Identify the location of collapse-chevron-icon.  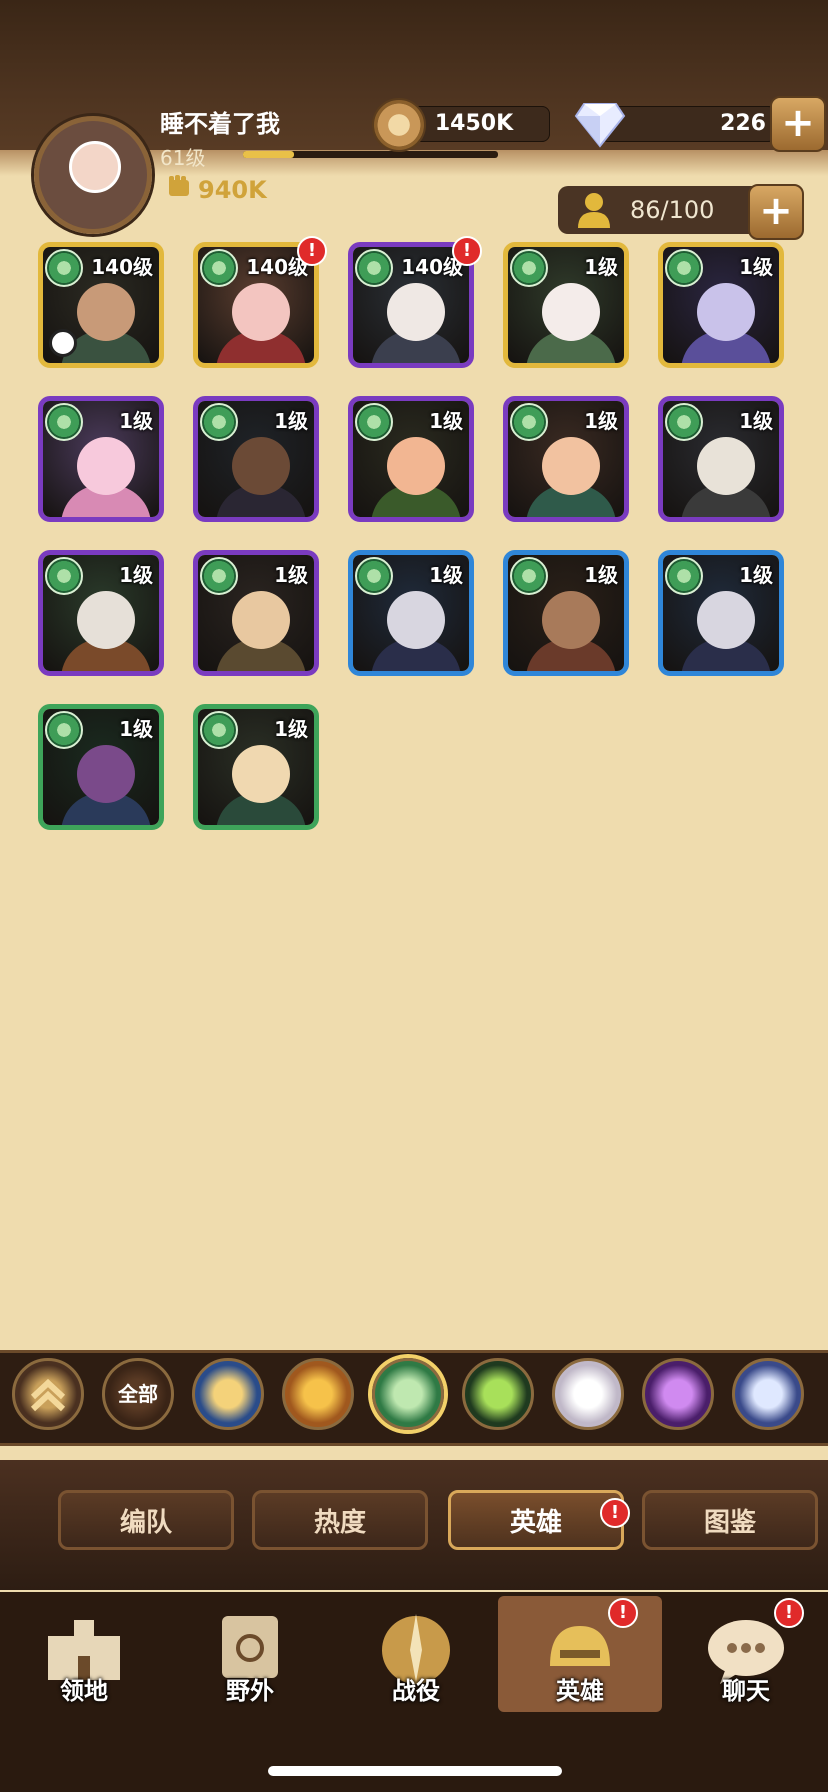
(48, 1394).